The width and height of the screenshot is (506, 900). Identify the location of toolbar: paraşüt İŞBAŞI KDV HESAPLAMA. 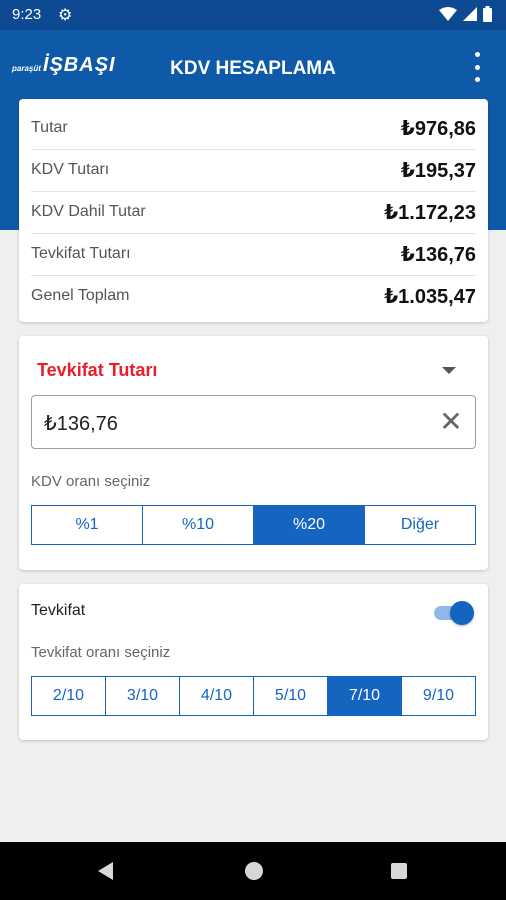
(253, 69).